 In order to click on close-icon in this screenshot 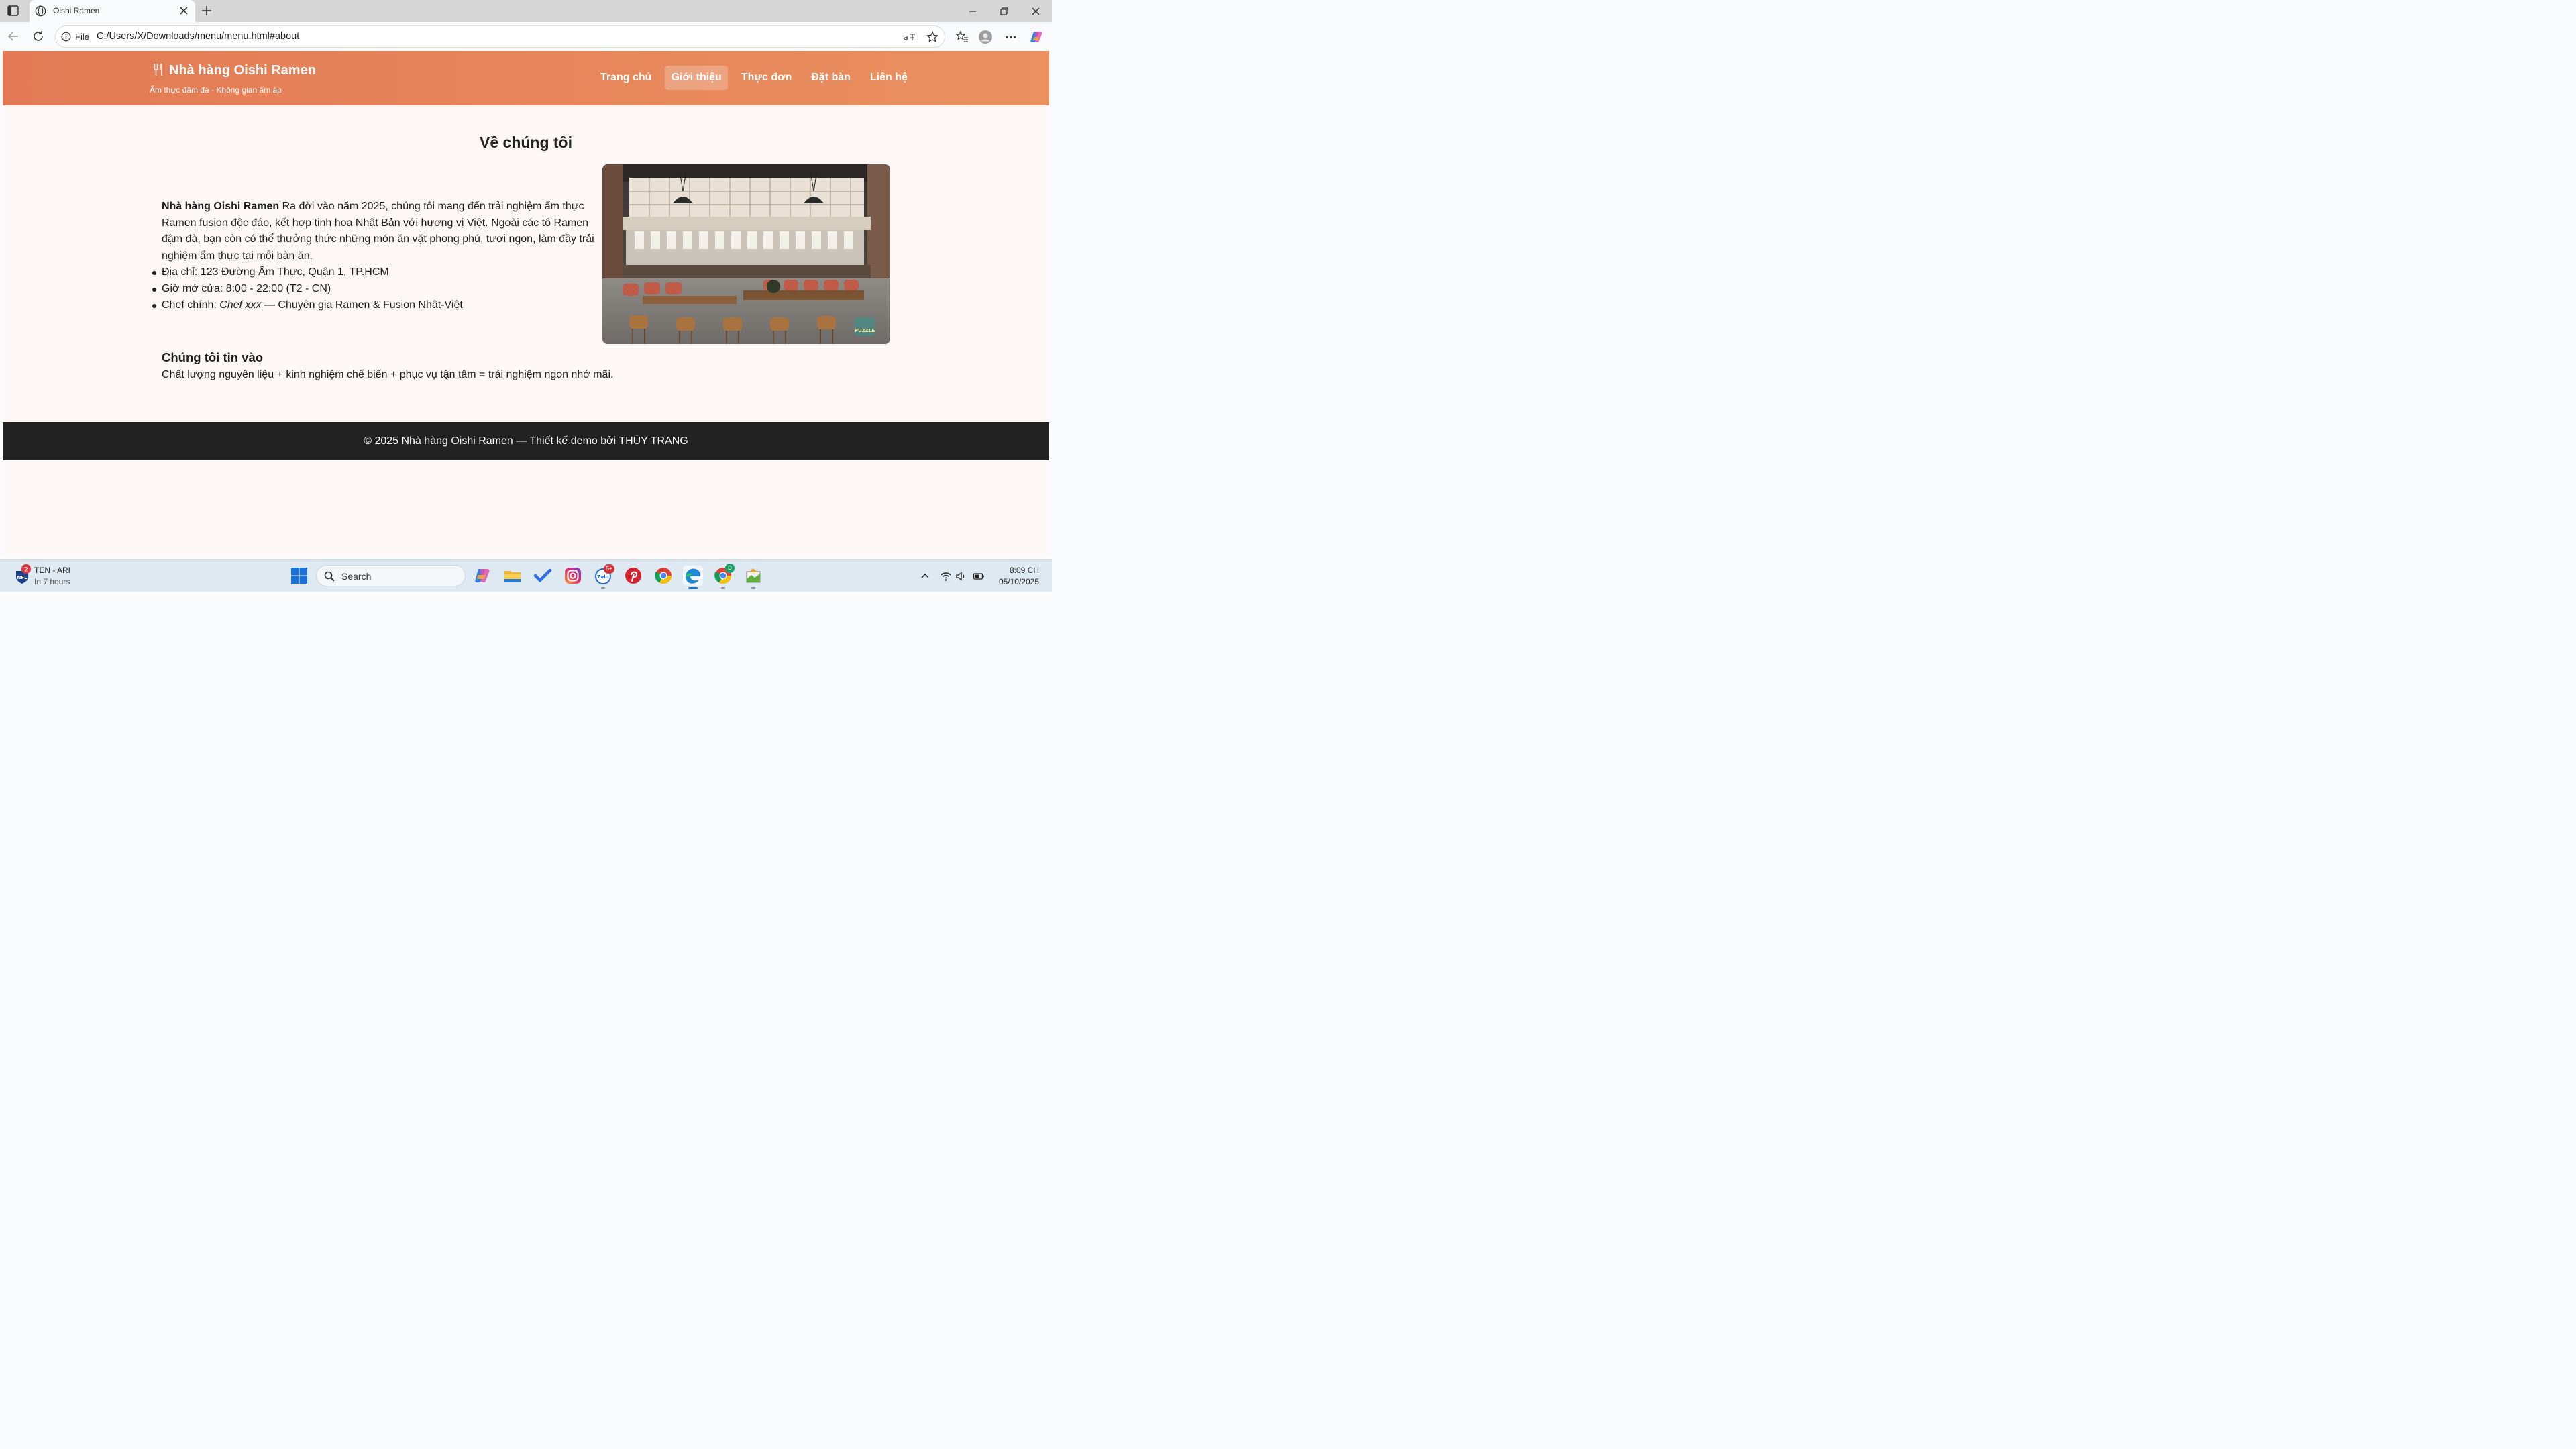, I will do `click(184, 10)`.